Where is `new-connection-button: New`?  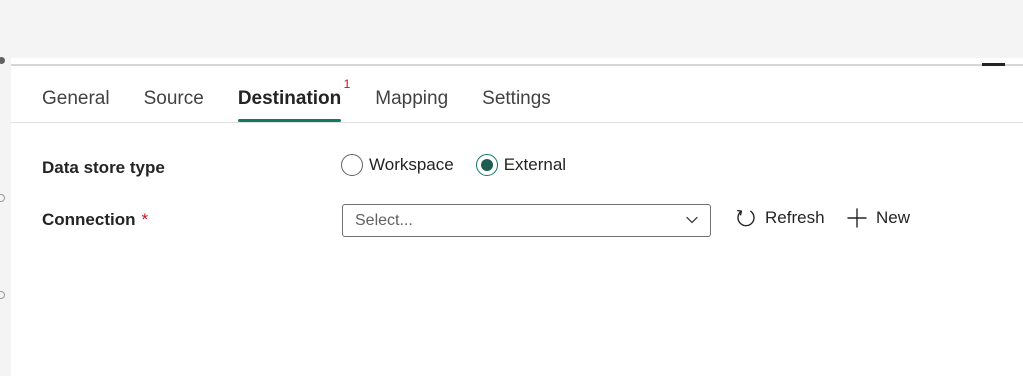
new-connection-button: New is located at coordinates (878, 218).